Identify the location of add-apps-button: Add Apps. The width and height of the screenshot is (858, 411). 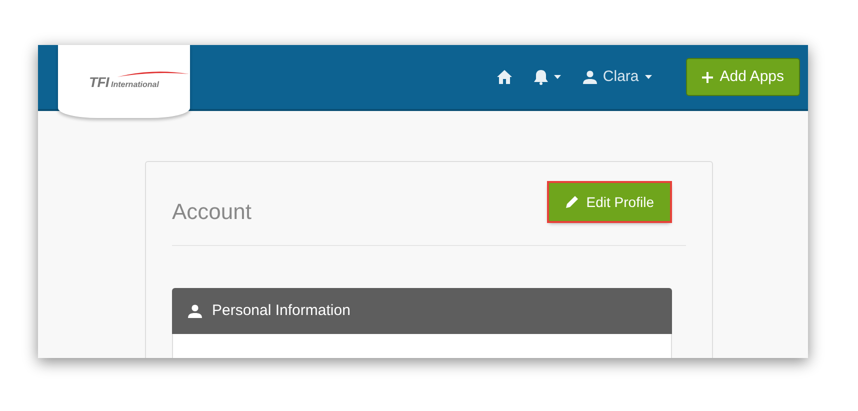
(743, 77).